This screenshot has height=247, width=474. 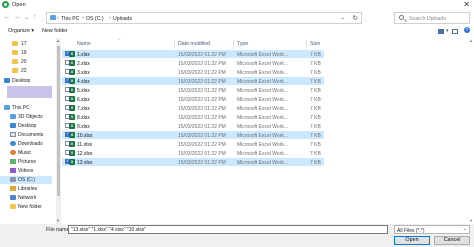 What do you see at coordinates (83, 81) in the screenshot?
I see `file-name: 4.xlsx` at bounding box center [83, 81].